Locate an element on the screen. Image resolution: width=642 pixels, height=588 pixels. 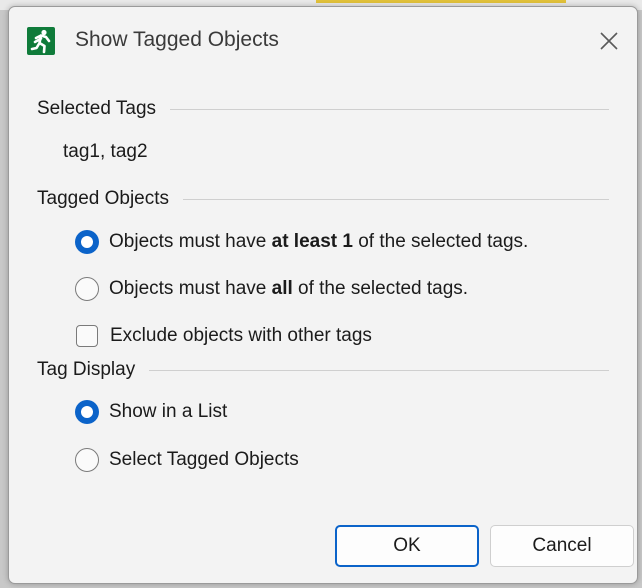
close-icon is located at coordinates (609, 41).